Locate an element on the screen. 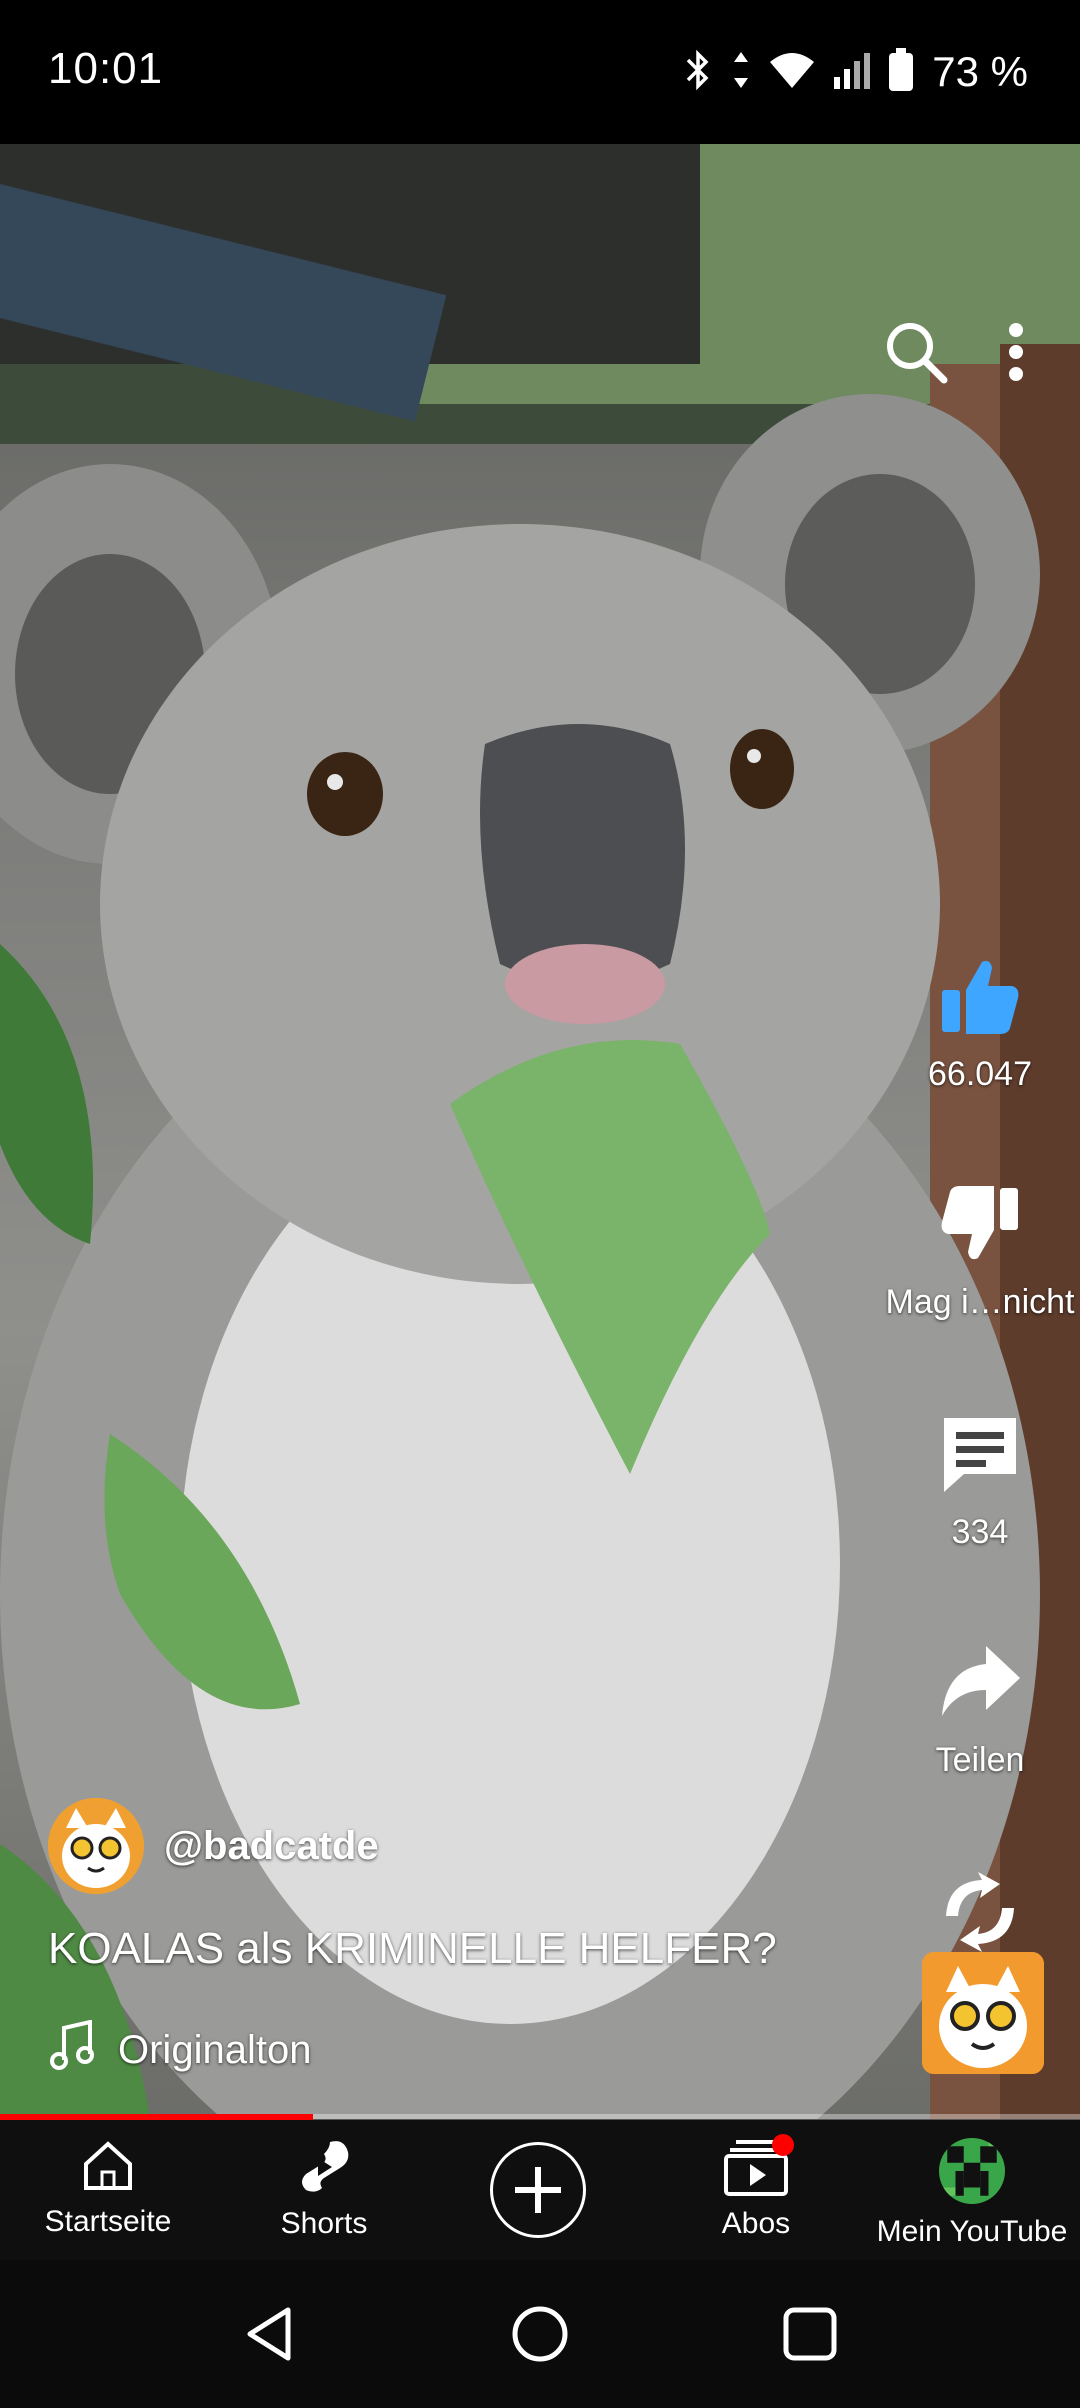 This screenshot has height=2408, width=1080. nav-home-label: Startseite is located at coordinates (108, 2221).